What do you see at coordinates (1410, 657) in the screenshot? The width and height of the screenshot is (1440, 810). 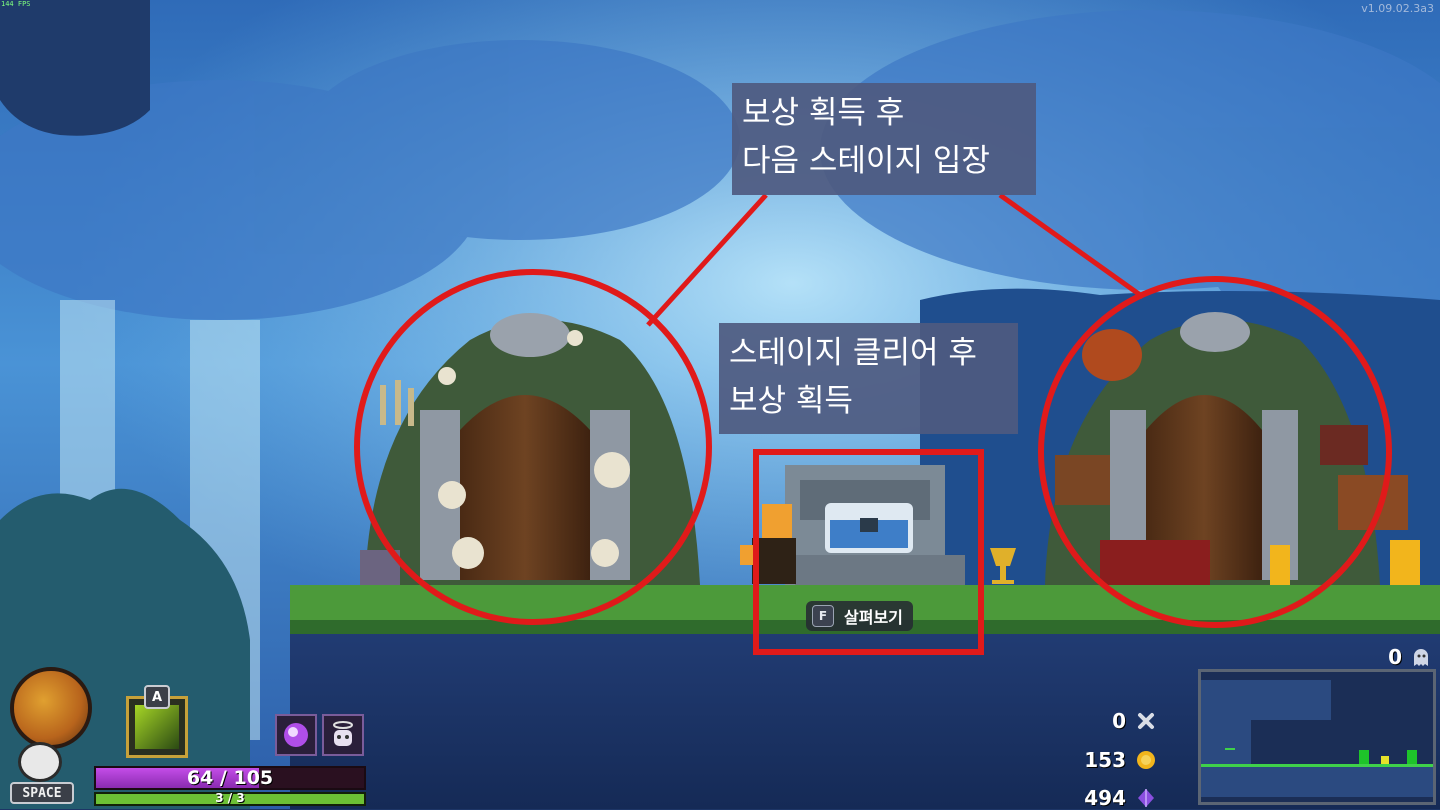 I see `enemy-counter: 0` at bounding box center [1410, 657].